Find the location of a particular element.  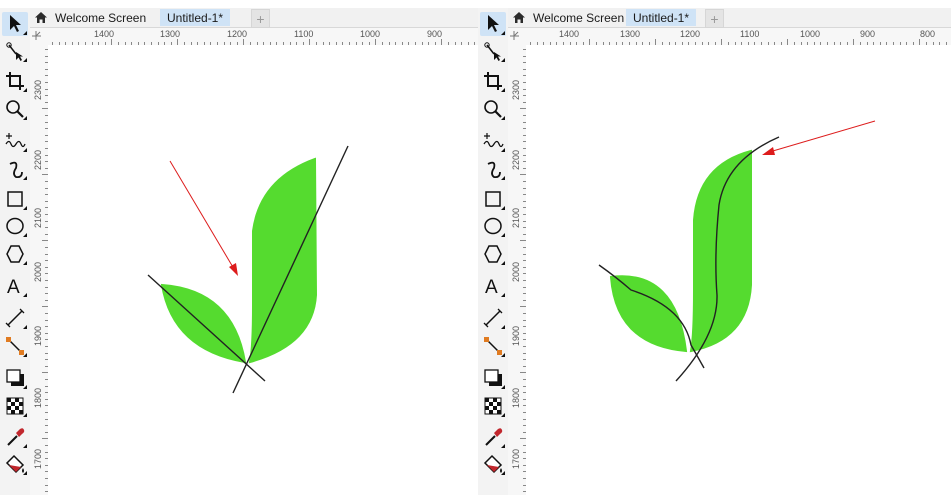

ruler-label: 800 is located at coordinates (928, 34).